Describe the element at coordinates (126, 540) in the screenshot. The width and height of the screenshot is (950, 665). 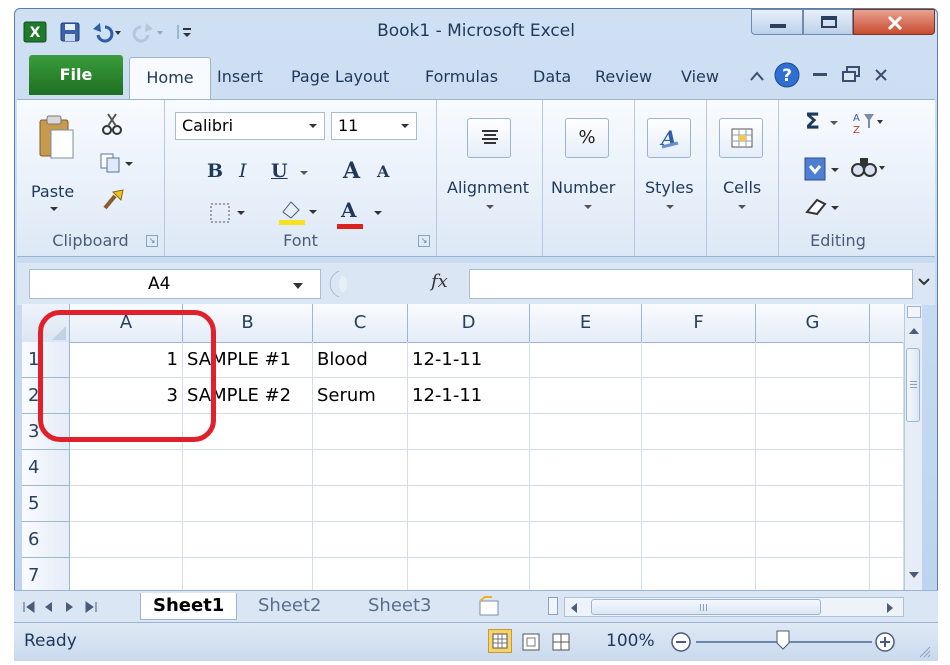
I see `cell-a6` at that location.